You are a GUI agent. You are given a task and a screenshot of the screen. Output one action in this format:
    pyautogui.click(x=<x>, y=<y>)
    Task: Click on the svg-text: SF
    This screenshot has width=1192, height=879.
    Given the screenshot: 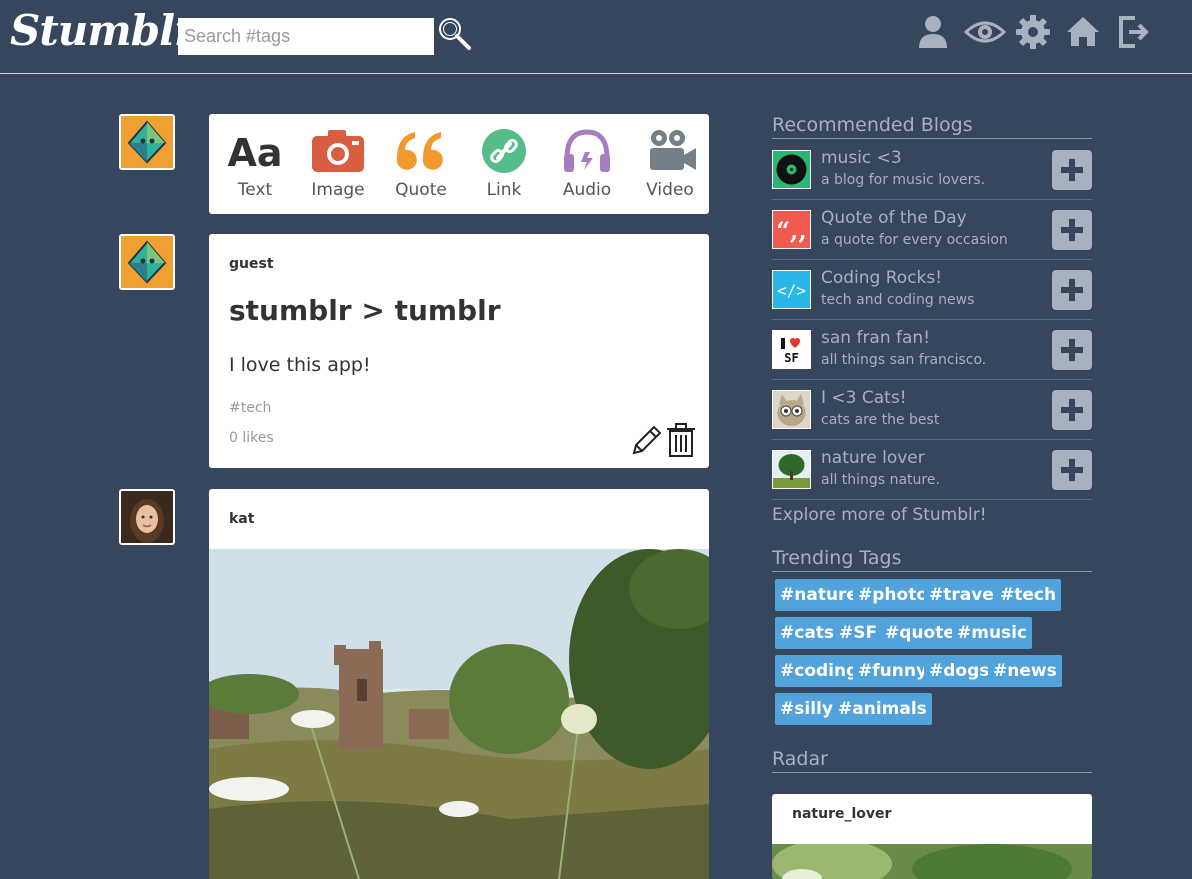 What is the action you would take?
    pyautogui.click(x=791, y=358)
    